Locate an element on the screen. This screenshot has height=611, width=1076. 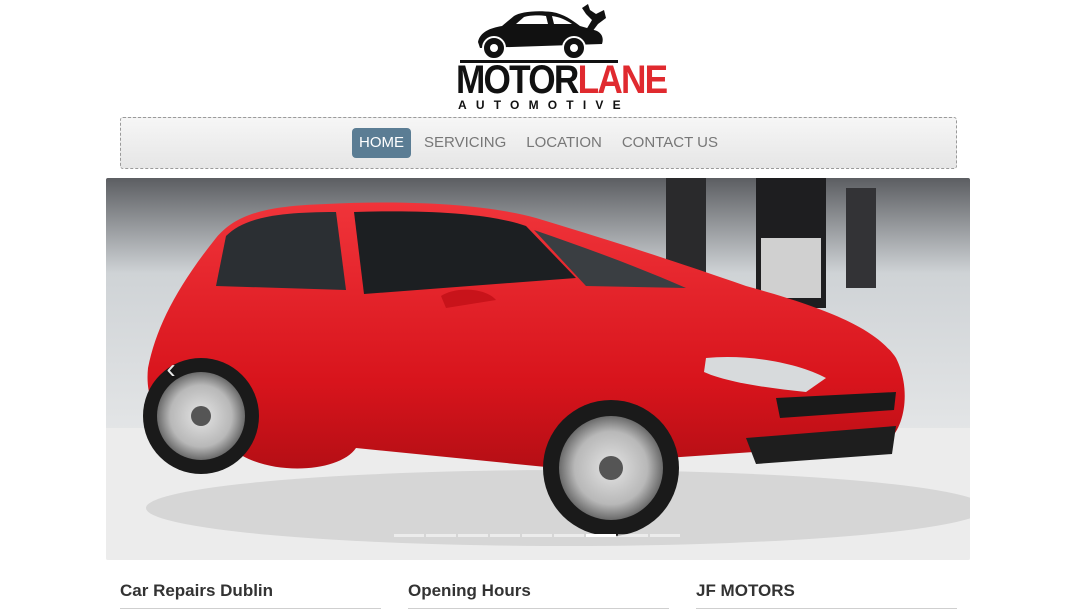
column-car-repairs: Car Repairs Dublin is located at coordinates (250, 594).